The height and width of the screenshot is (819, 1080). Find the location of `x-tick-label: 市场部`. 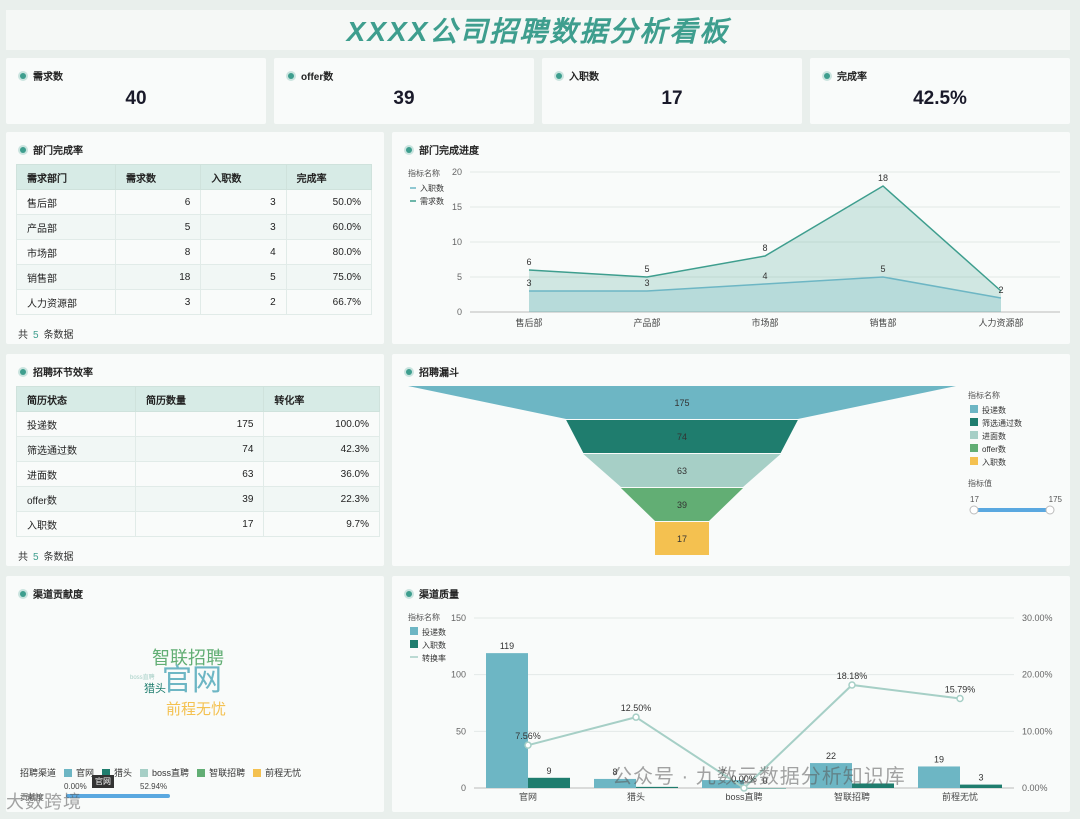

x-tick-label: 市场部 is located at coordinates (764, 322).